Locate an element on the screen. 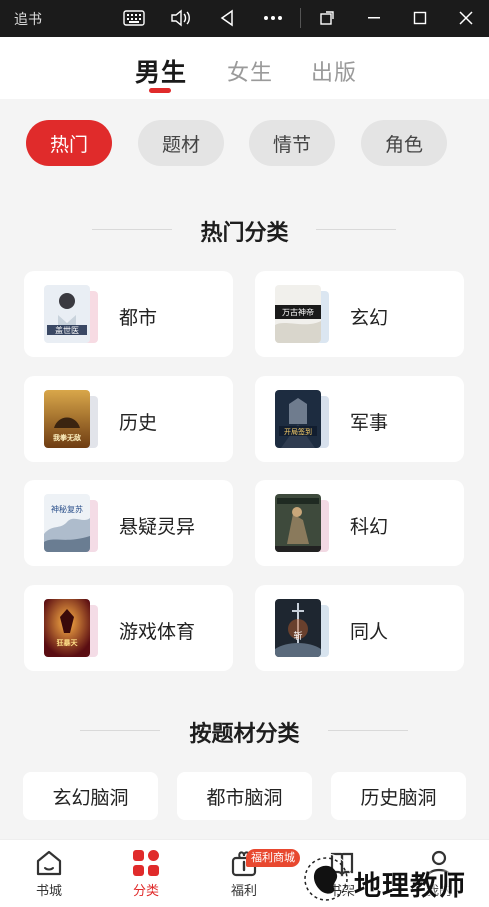 Image resolution: width=489 pixels, height=907 pixels. book-cover: 万古神帝 is located at coordinates (298, 314).